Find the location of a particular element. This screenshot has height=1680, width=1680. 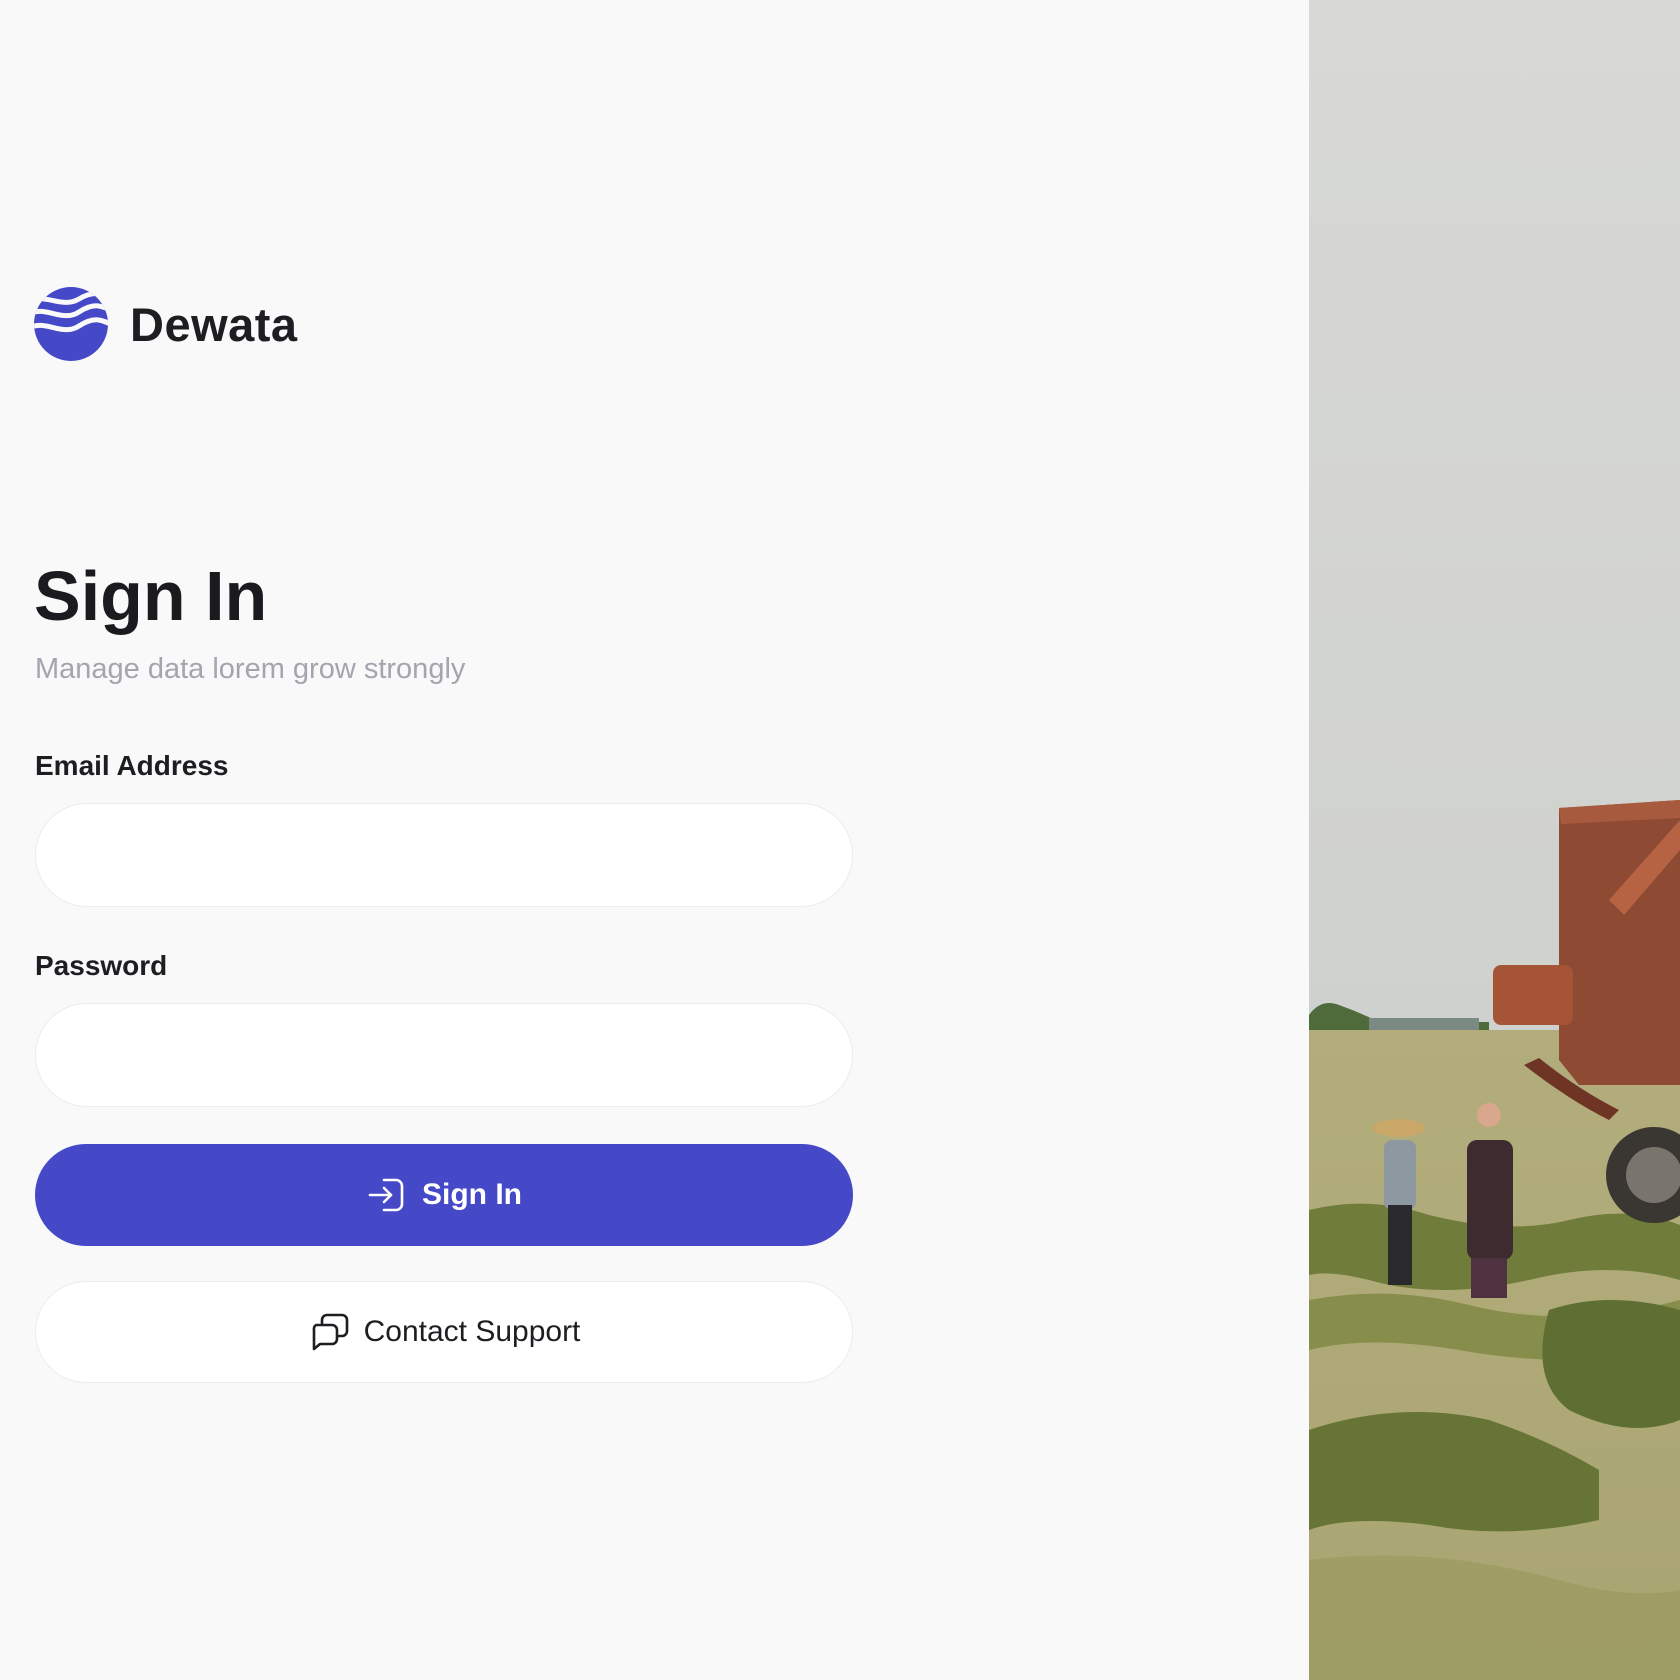

brand-logo: Dewata is located at coordinates (166, 324).